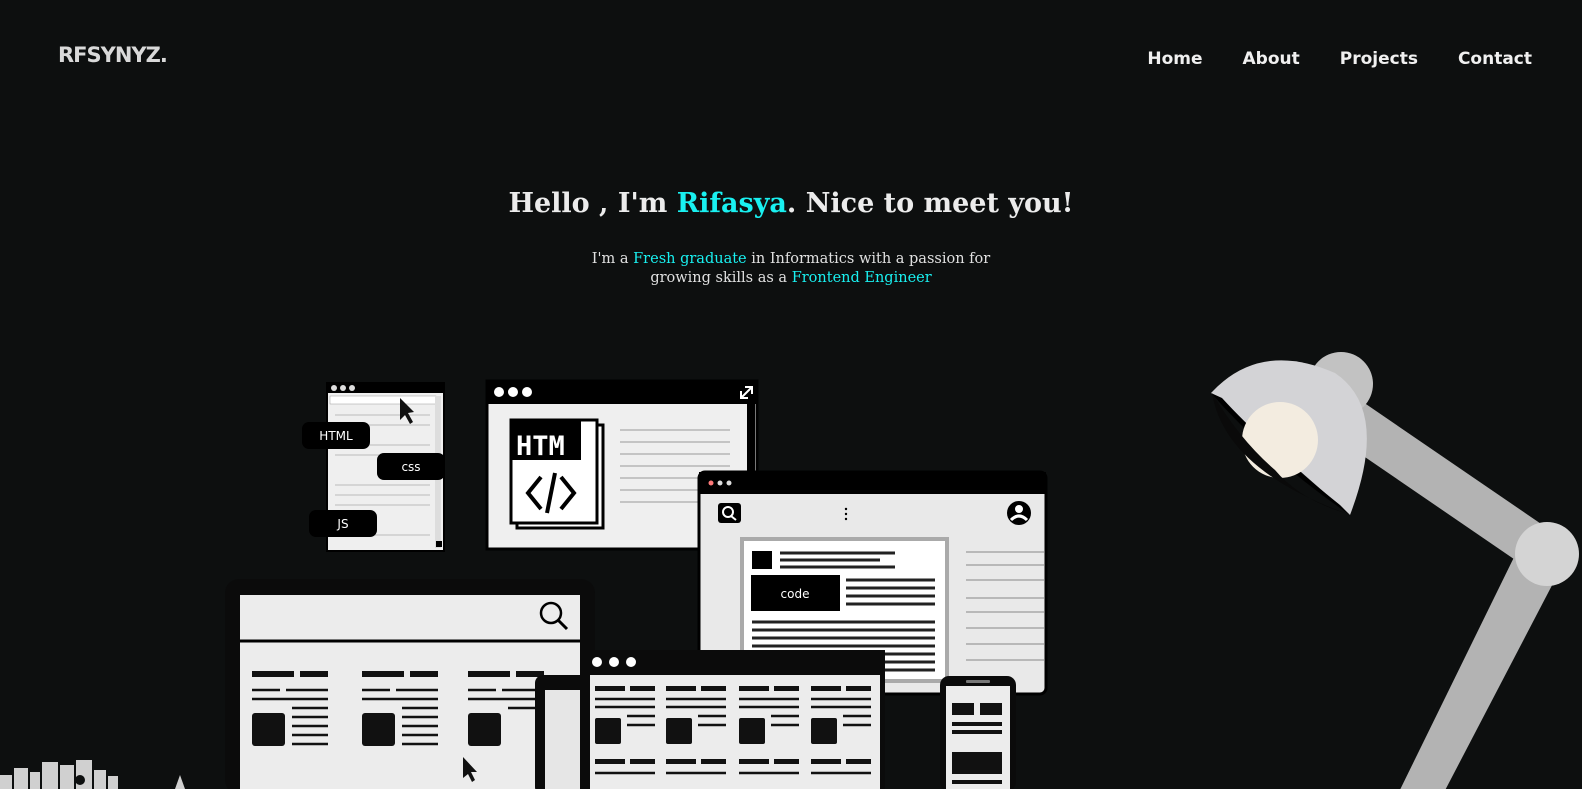  I want to click on tag-css: css, so click(411, 466).